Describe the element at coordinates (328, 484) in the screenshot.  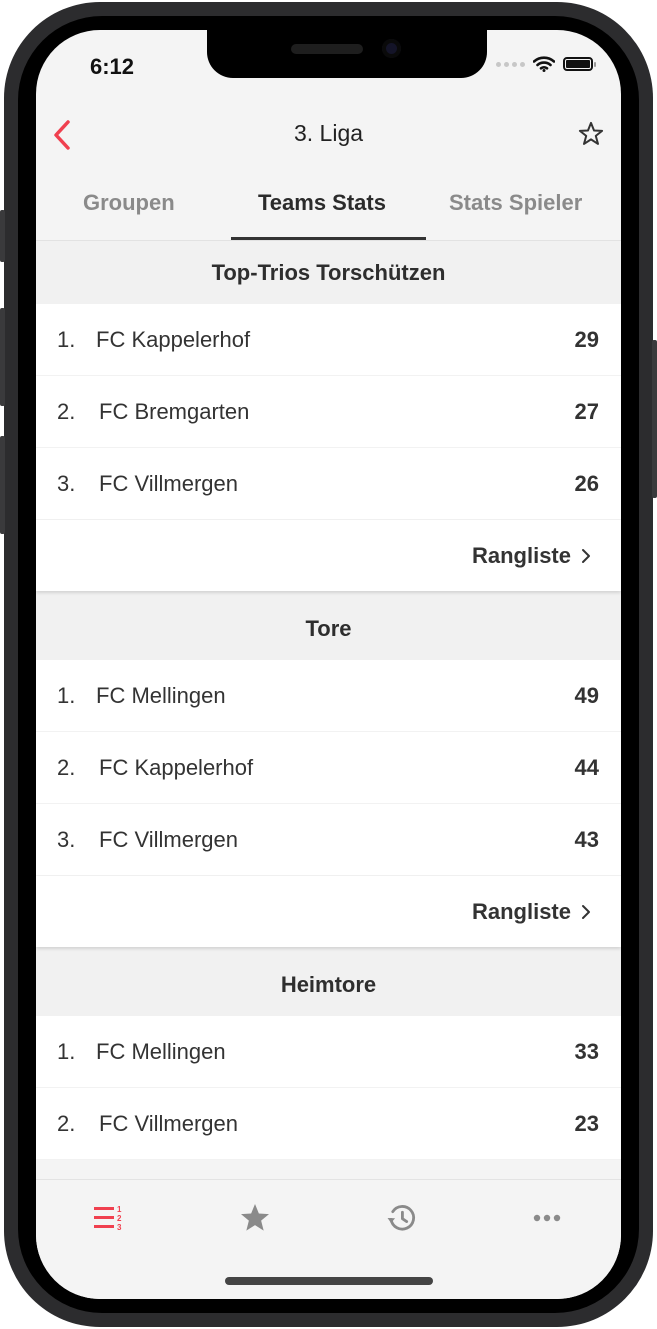
I see `table-row: 3. FC Villmergen 26` at that location.